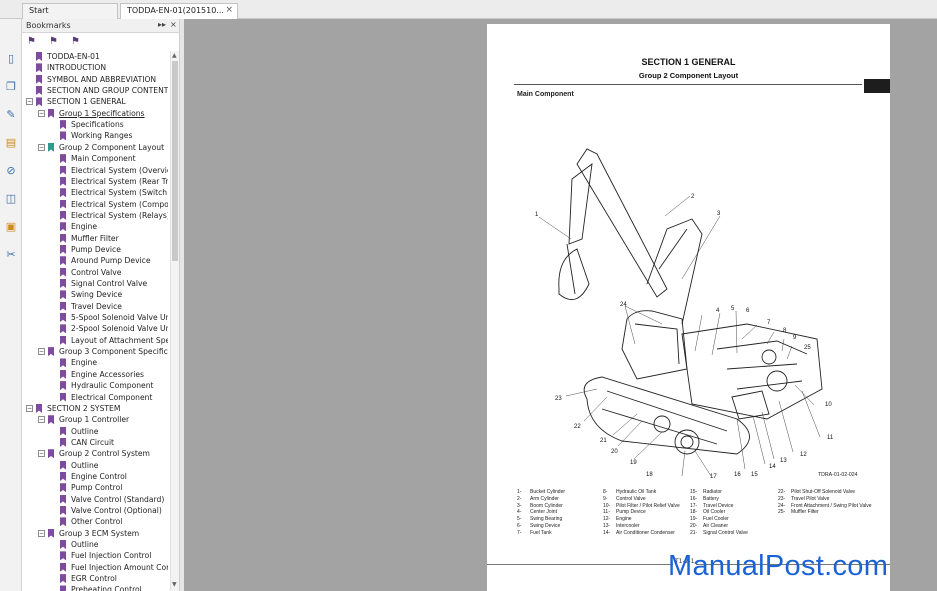 The image size is (937, 591). I want to click on bookmark-item: Valve Control (Optional), so click(96, 510).